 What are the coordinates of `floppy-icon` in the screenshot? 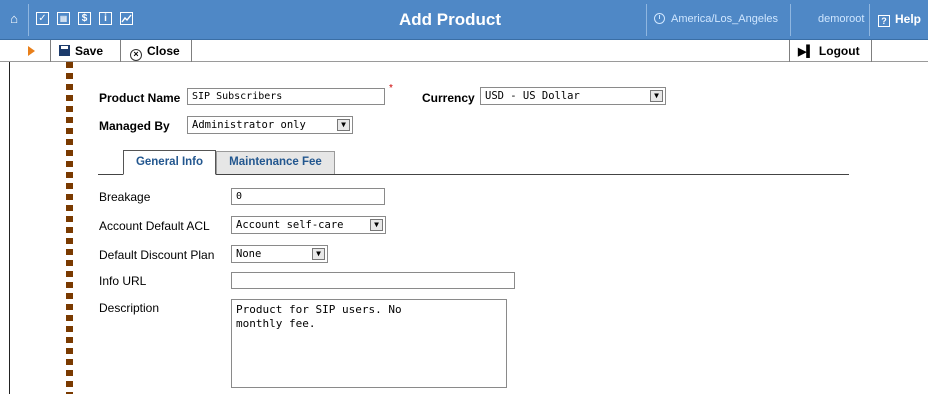 It's located at (64, 50).